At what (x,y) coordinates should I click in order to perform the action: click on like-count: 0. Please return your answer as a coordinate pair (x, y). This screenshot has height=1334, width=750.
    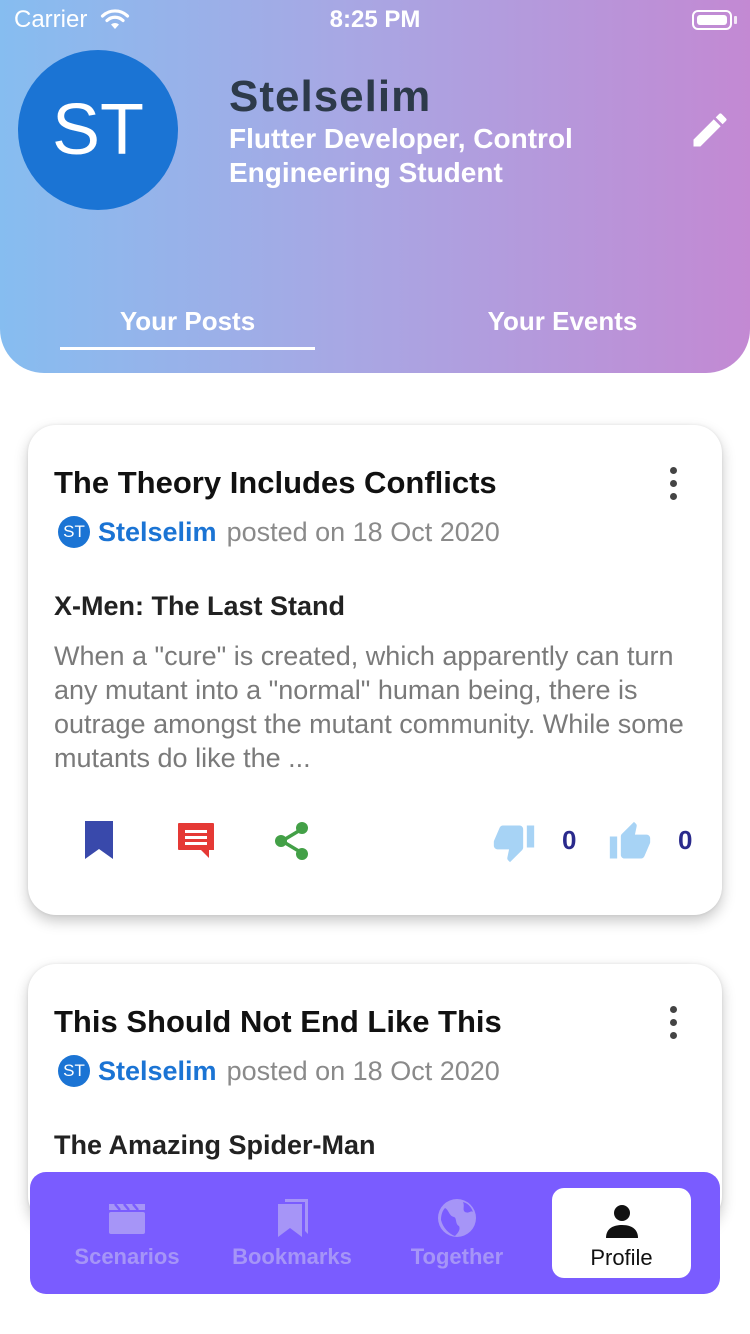
    Looking at the image, I should click on (685, 840).